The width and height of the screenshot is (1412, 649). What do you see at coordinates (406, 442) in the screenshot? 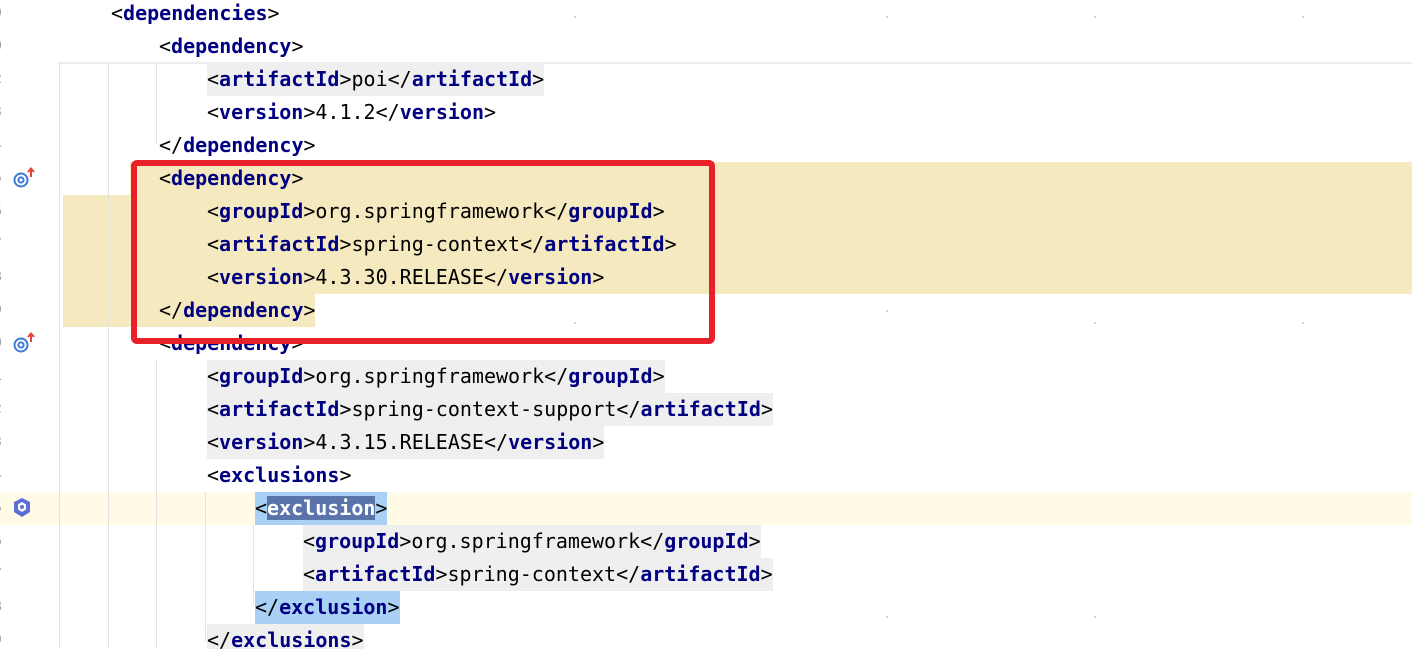
I see `xml-element: <version>4.3.15.RELEASE</version>` at bounding box center [406, 442].